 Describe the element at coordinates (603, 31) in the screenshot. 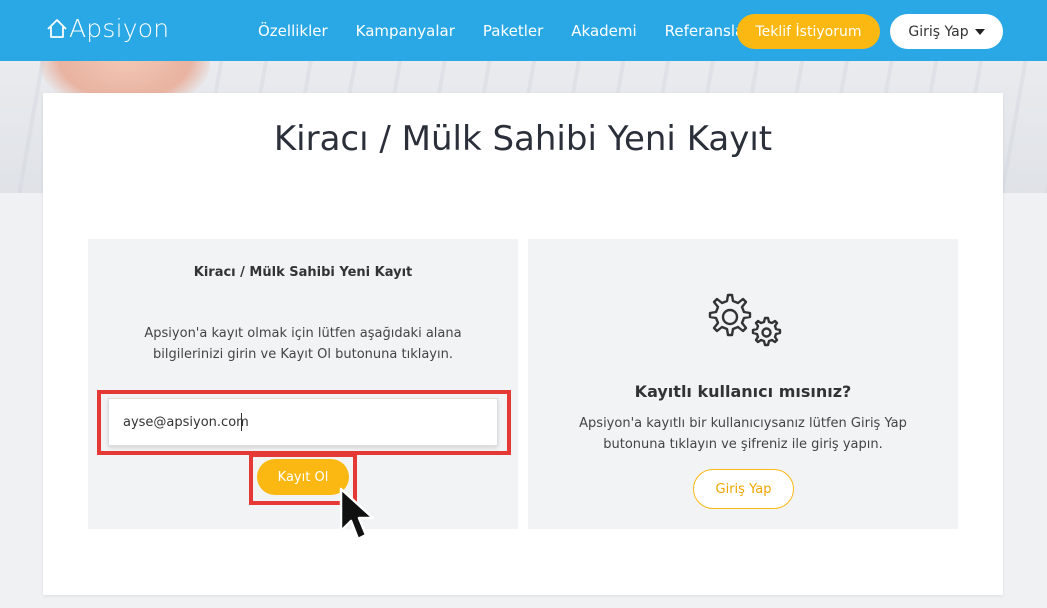

I see `nav-link-akademi: Akademi` at that location.